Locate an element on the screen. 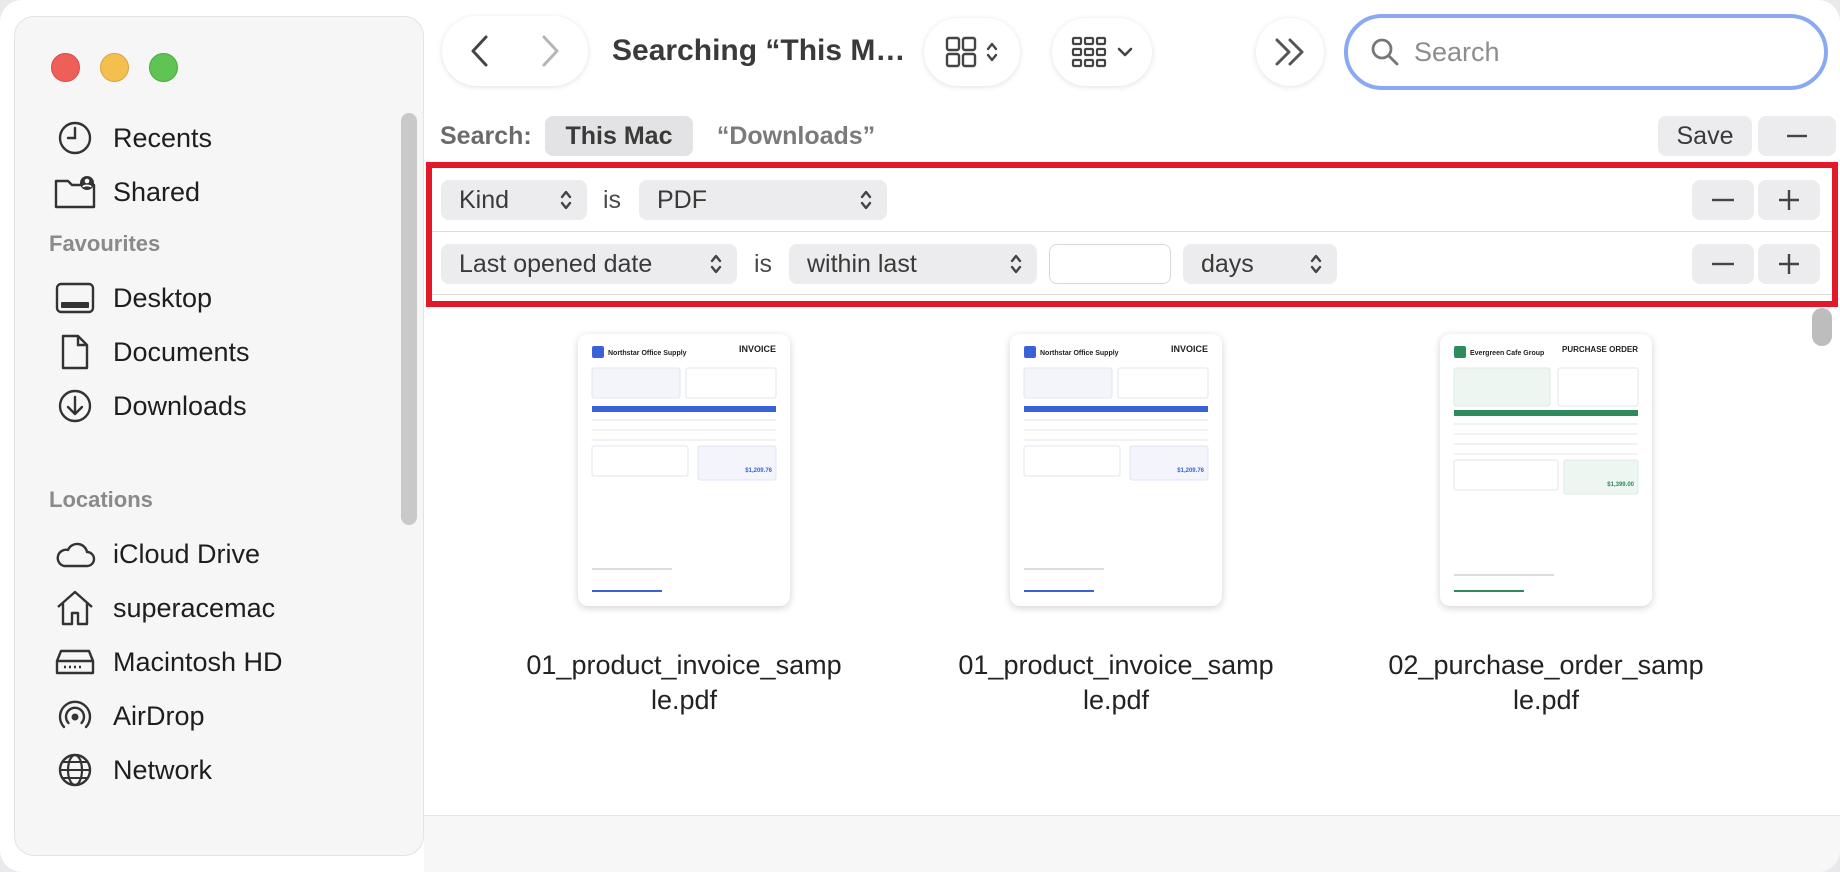  minimize-button is located at coordinates (114, 67).